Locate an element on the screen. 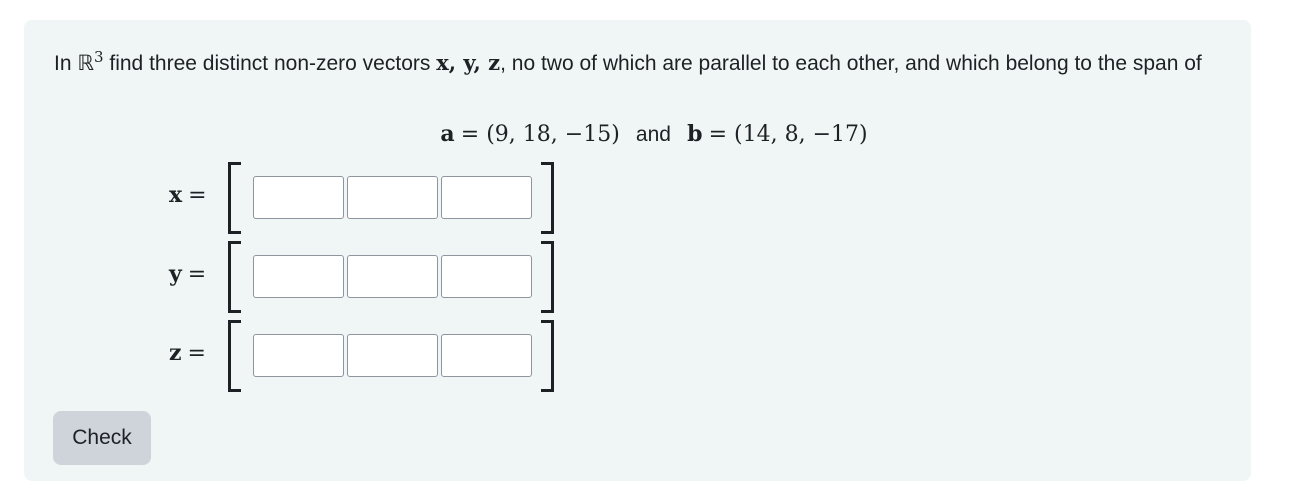  z-component-1-input is located at coordinates (298, 355).